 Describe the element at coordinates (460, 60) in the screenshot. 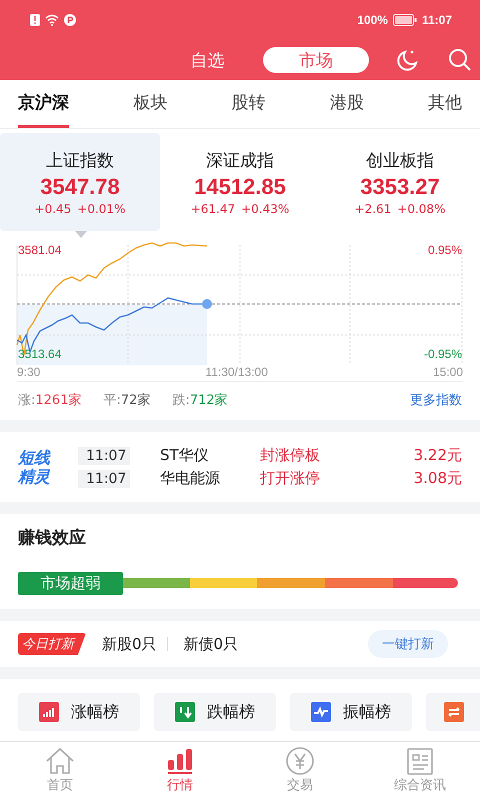

I see `search-icon` at that location.